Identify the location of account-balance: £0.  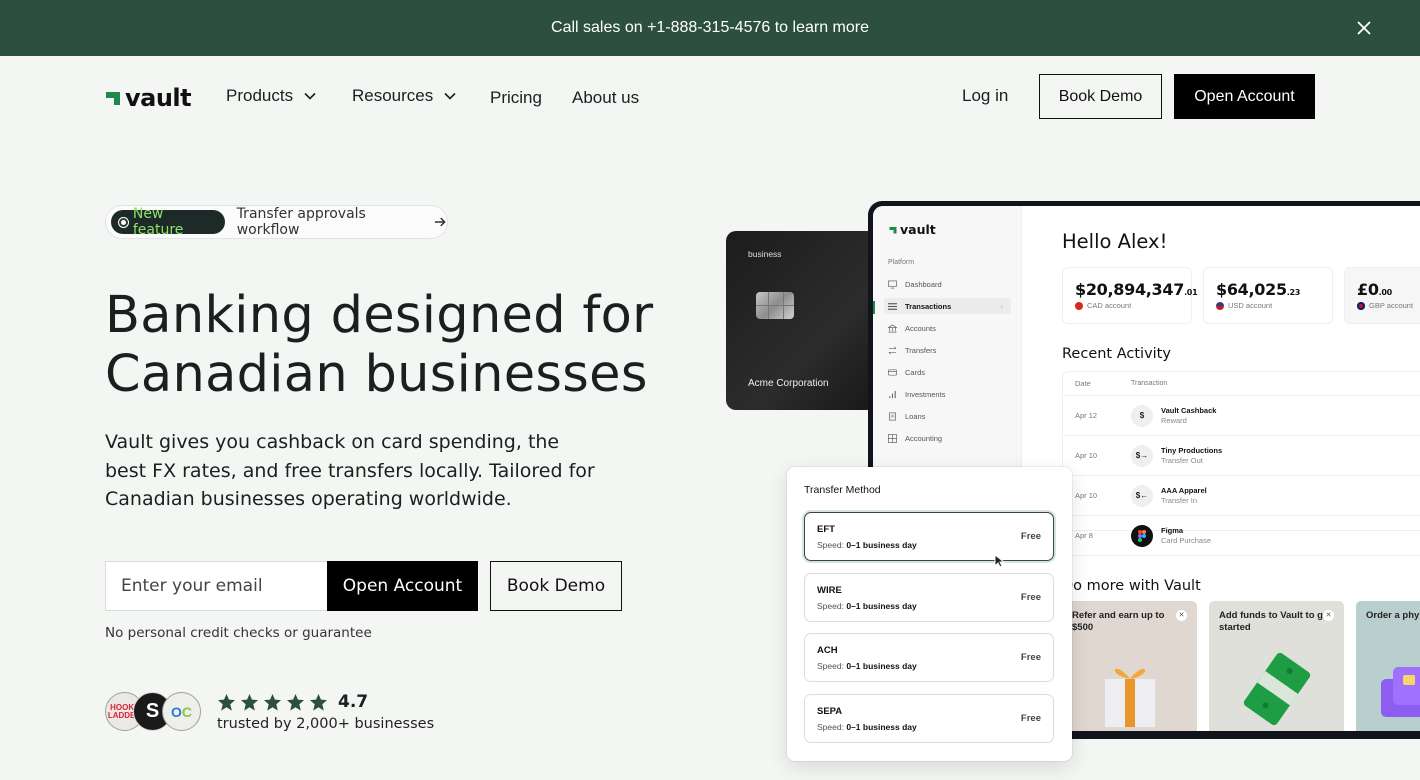
(1368, 289).